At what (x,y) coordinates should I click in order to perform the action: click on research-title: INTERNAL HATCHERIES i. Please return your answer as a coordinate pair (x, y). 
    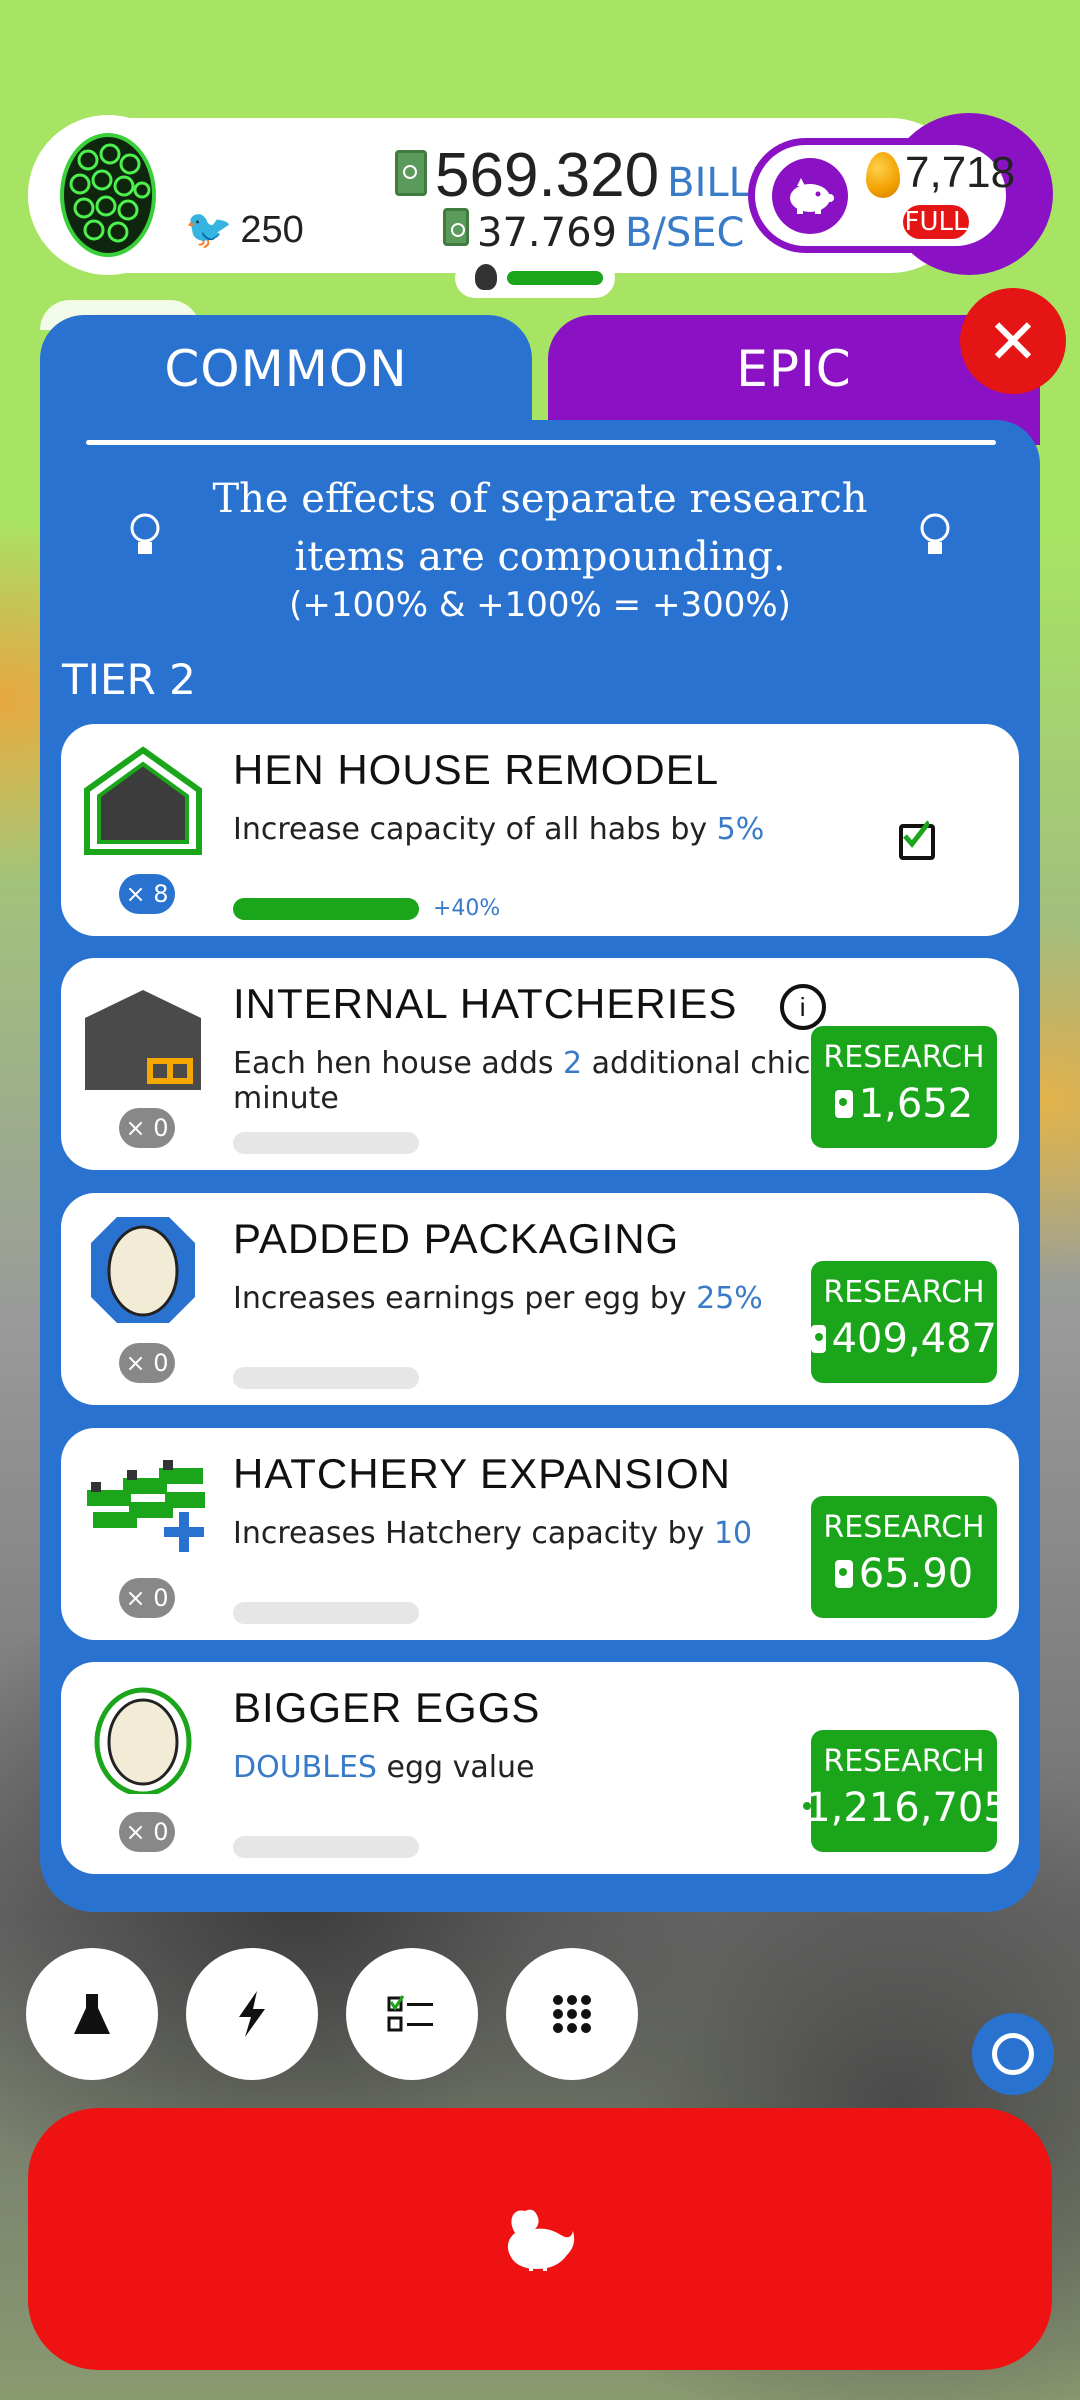
    Looking at the image, I should click on (530, 1005).